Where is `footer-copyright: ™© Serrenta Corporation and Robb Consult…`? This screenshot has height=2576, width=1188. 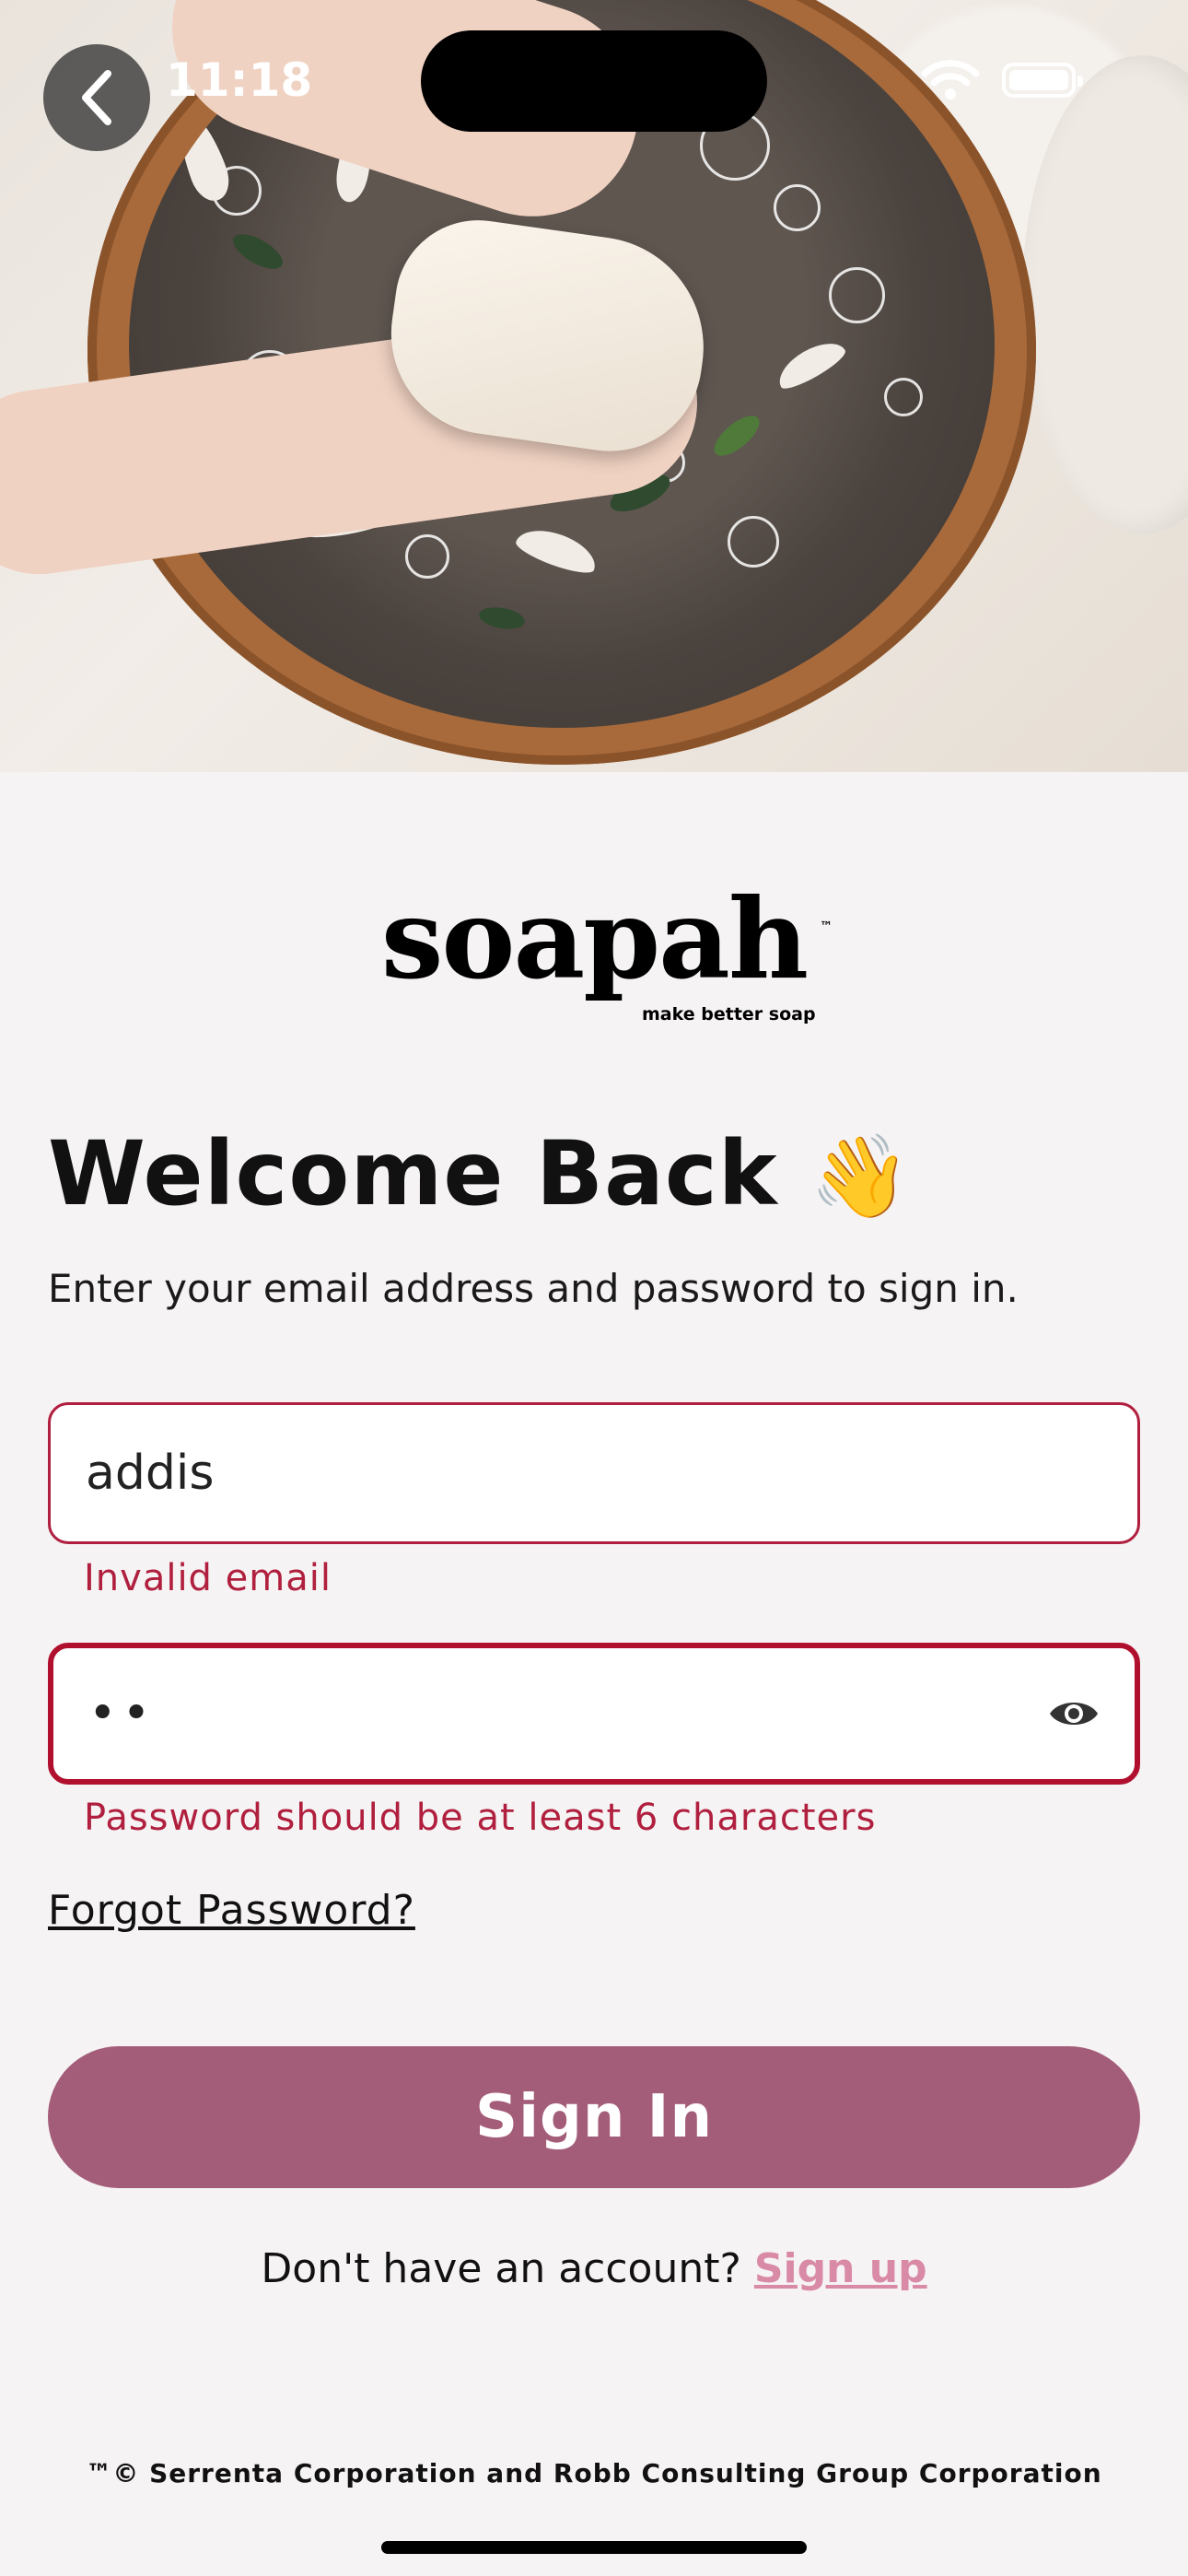
footer-copyright: ™© Serrenta Corporation and Robb Consult… is located at coordinates (594, 2473).